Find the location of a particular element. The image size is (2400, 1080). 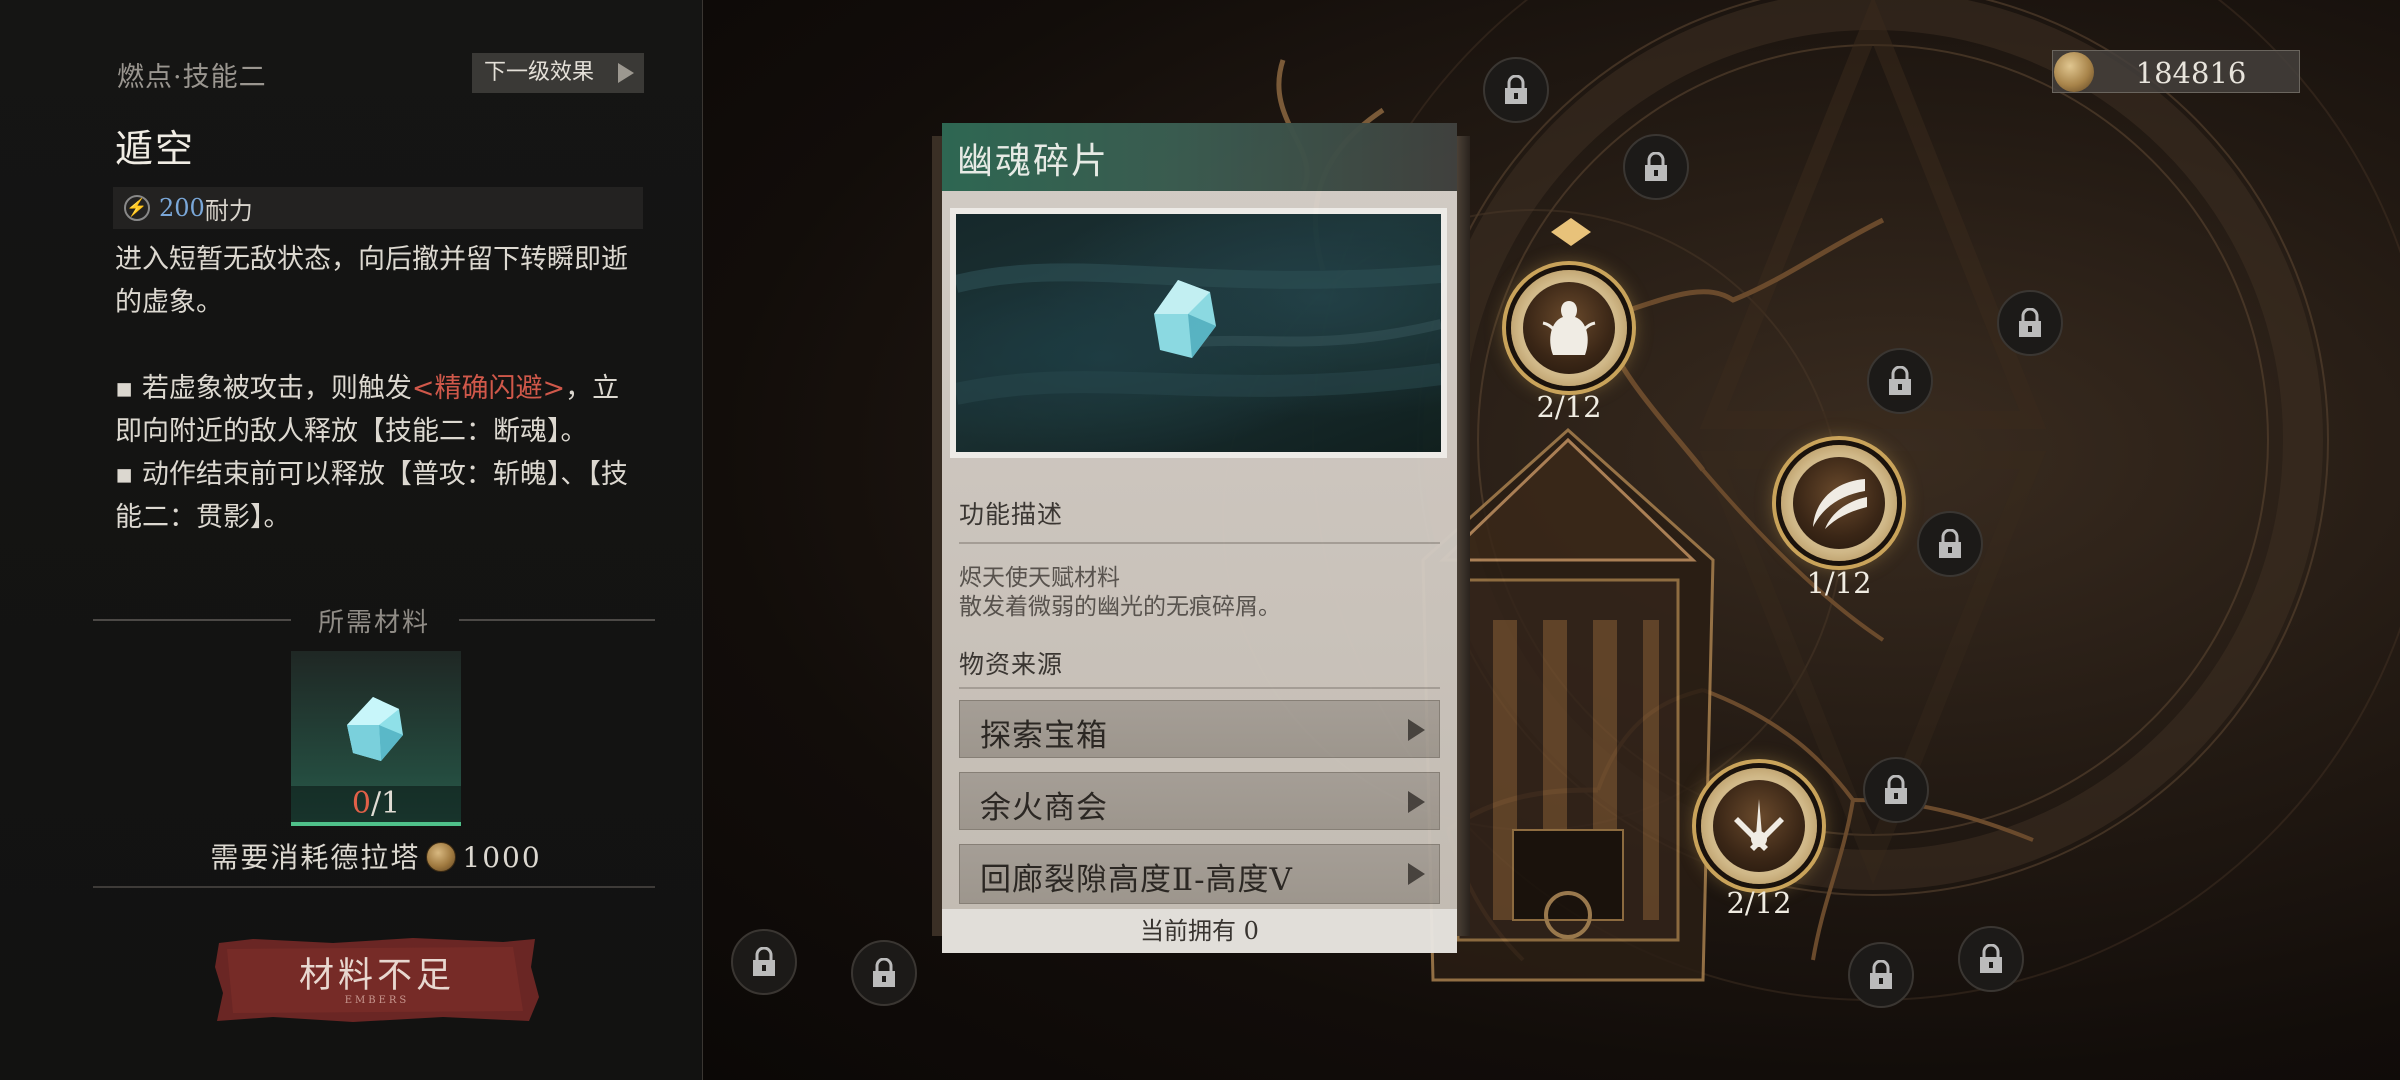

dorata-currency-display: 184816 is located at coordinates (2176, 71).